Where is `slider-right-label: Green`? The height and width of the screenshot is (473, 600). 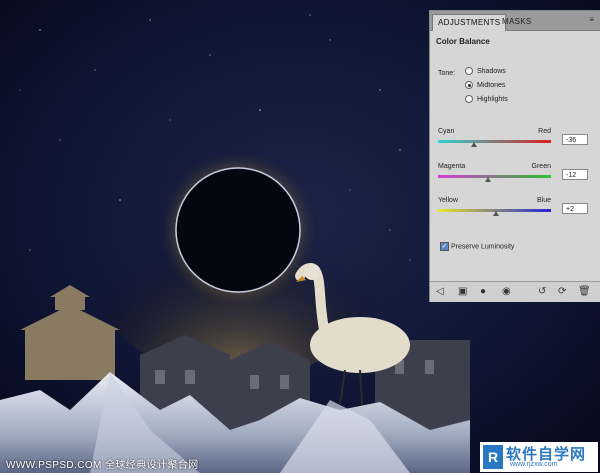
slider-right-label: Green is located at coordinates (541, 166).